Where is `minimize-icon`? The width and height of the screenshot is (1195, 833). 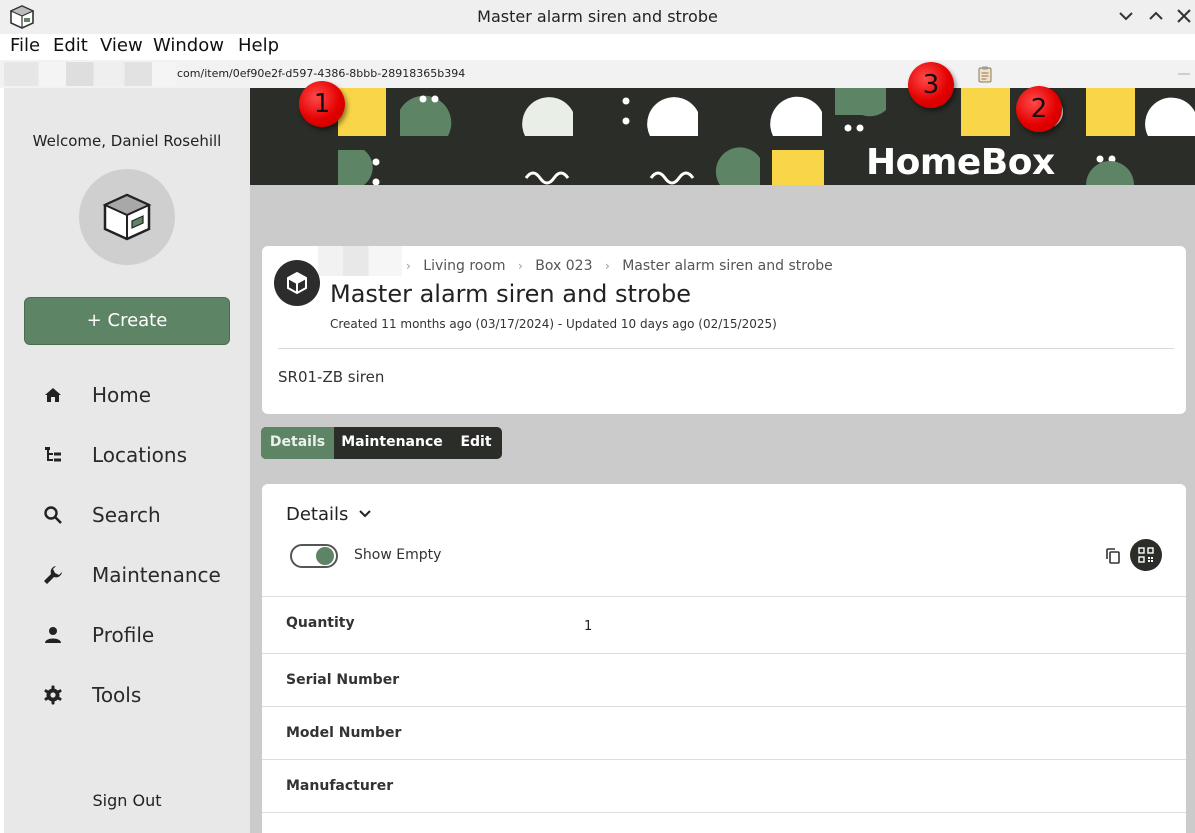 minimize-icon is located at coordinates (1126, 16).